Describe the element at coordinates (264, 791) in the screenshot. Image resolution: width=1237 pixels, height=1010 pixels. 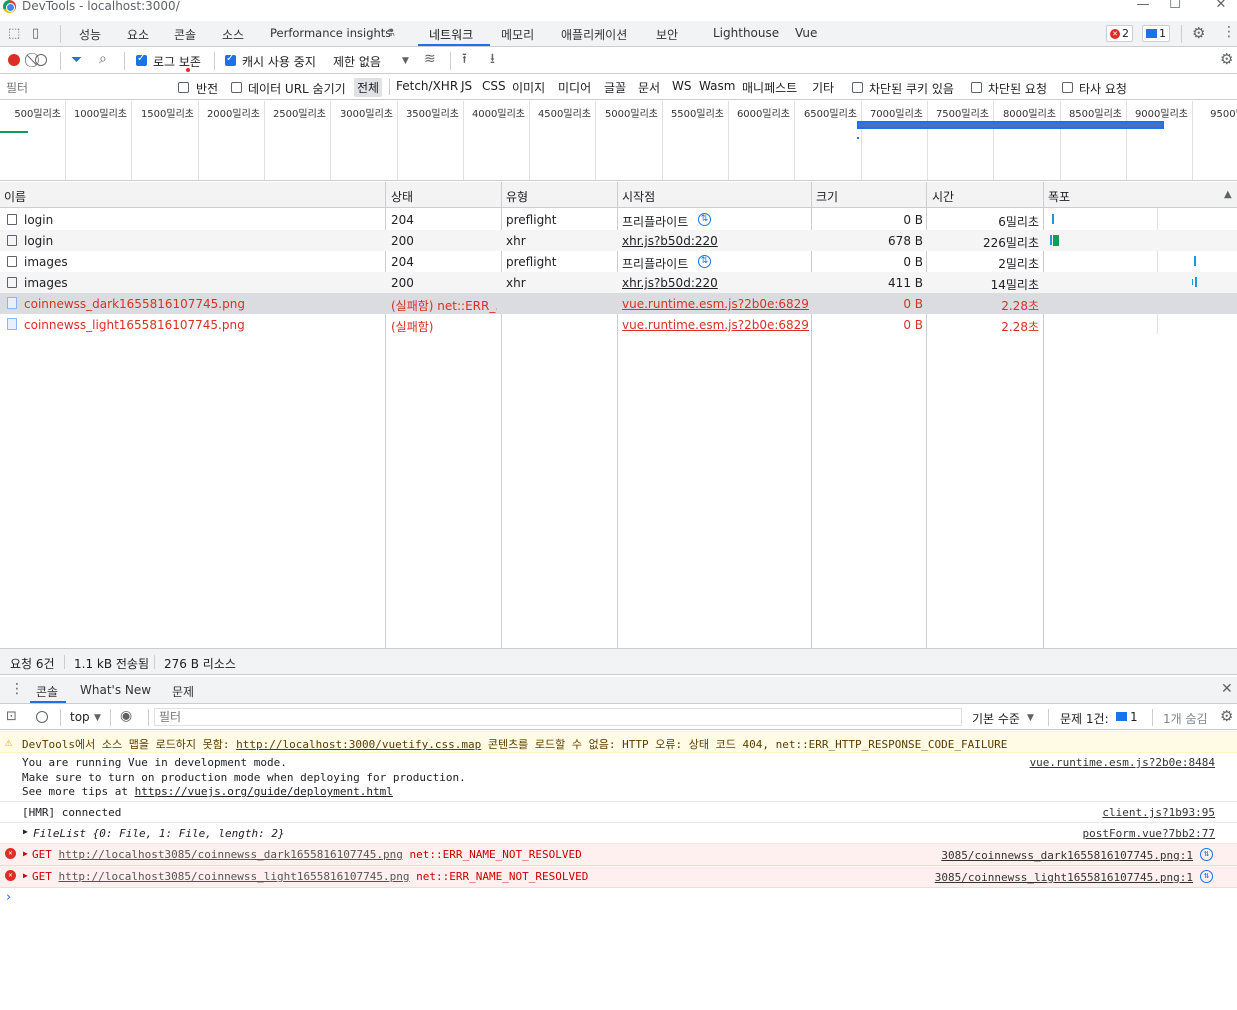
I see `vue-deployment-link: https://vuejs.org/guide/deployment.html` at that location.